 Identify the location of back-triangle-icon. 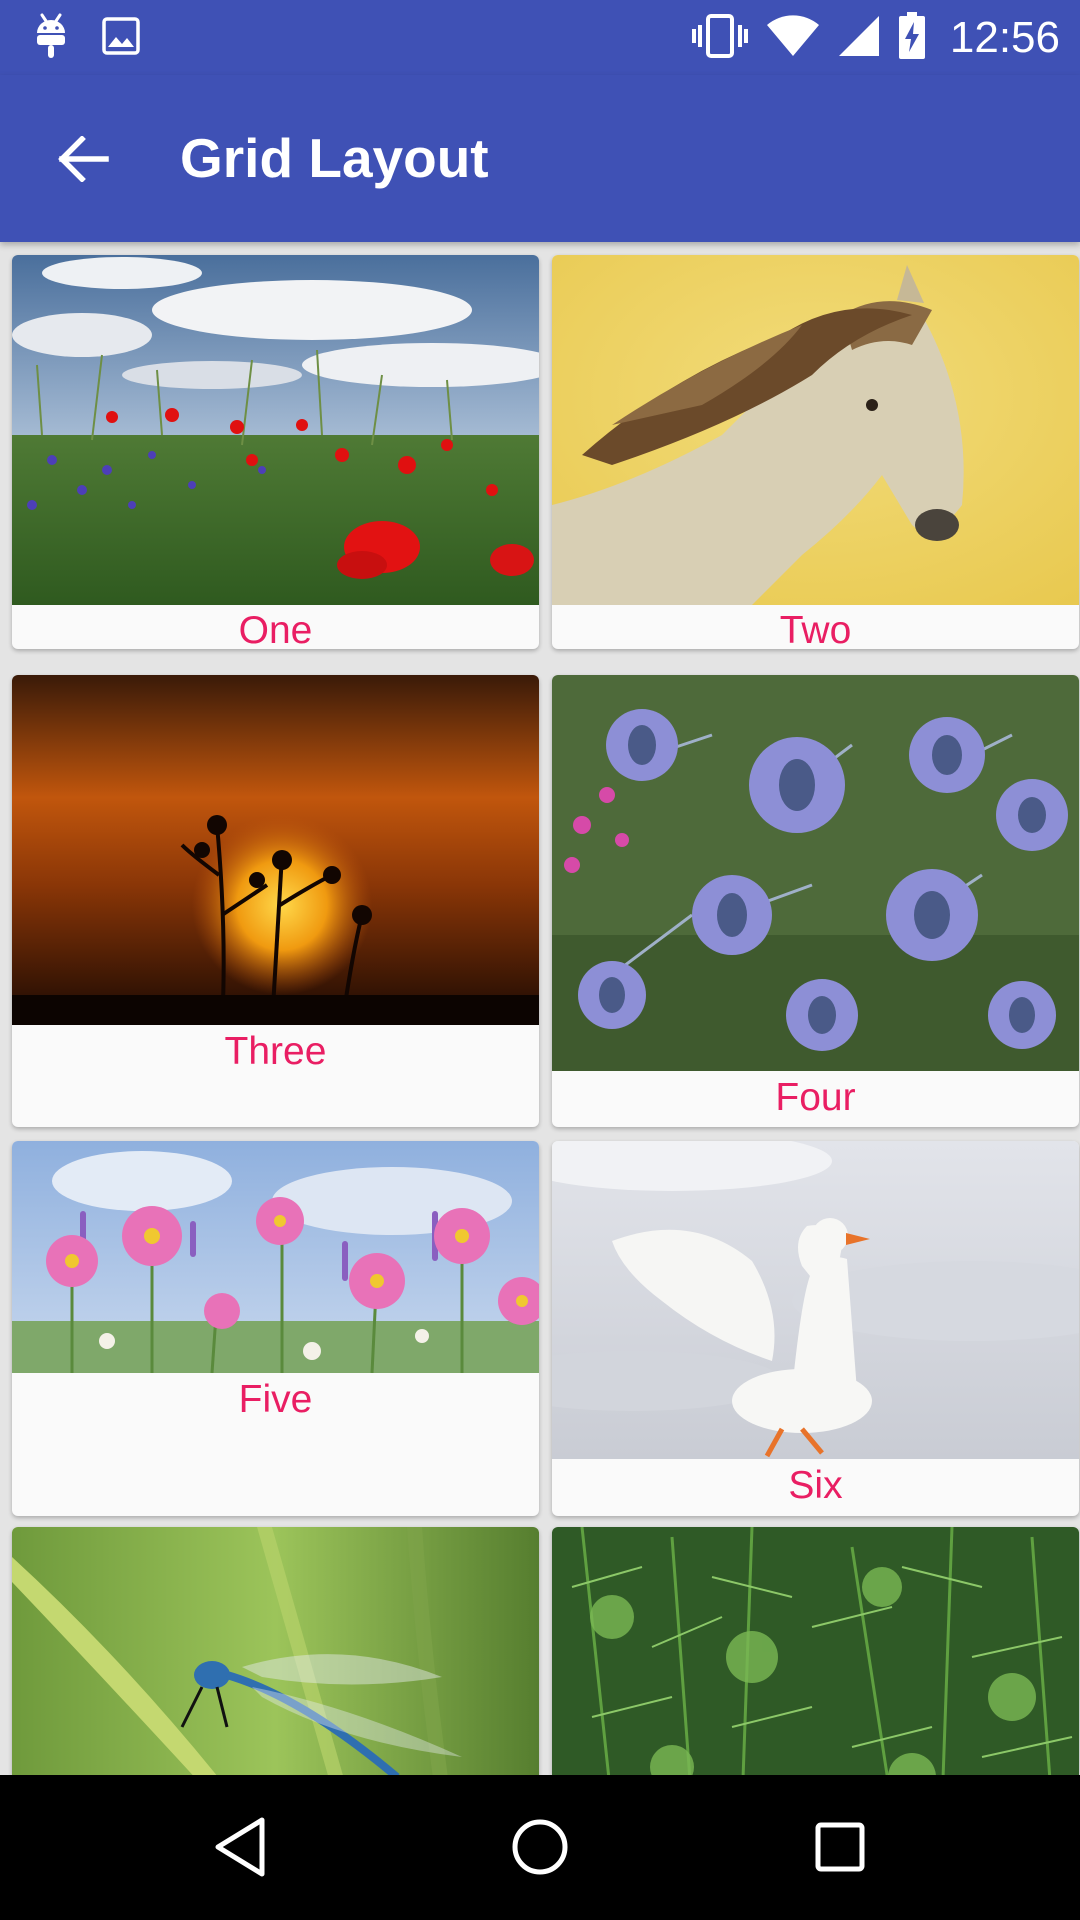
(240, 1847).